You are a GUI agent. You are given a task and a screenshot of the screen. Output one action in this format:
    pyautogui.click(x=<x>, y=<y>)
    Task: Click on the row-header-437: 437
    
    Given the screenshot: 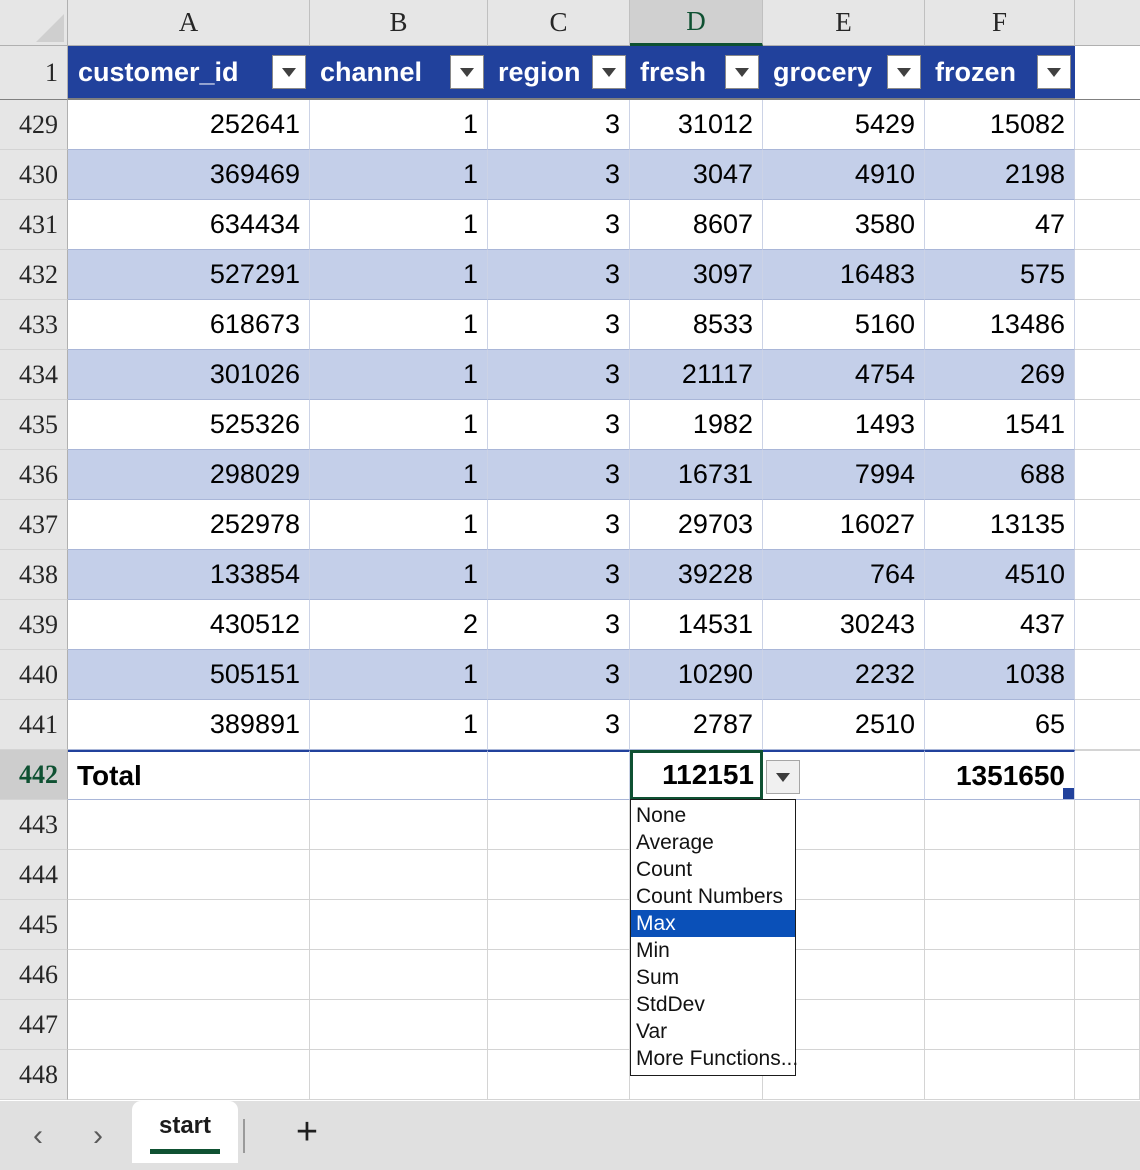 What is the action you would take?
    pyautogui.click(x=34, y=525)
    